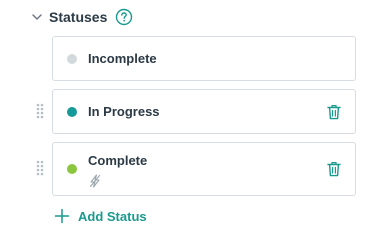 The image size is (386, 240). What do you see at coordinates (124, 17) in the screenshot?
I see `question-circle-icon` at bounding box center [124, 17].